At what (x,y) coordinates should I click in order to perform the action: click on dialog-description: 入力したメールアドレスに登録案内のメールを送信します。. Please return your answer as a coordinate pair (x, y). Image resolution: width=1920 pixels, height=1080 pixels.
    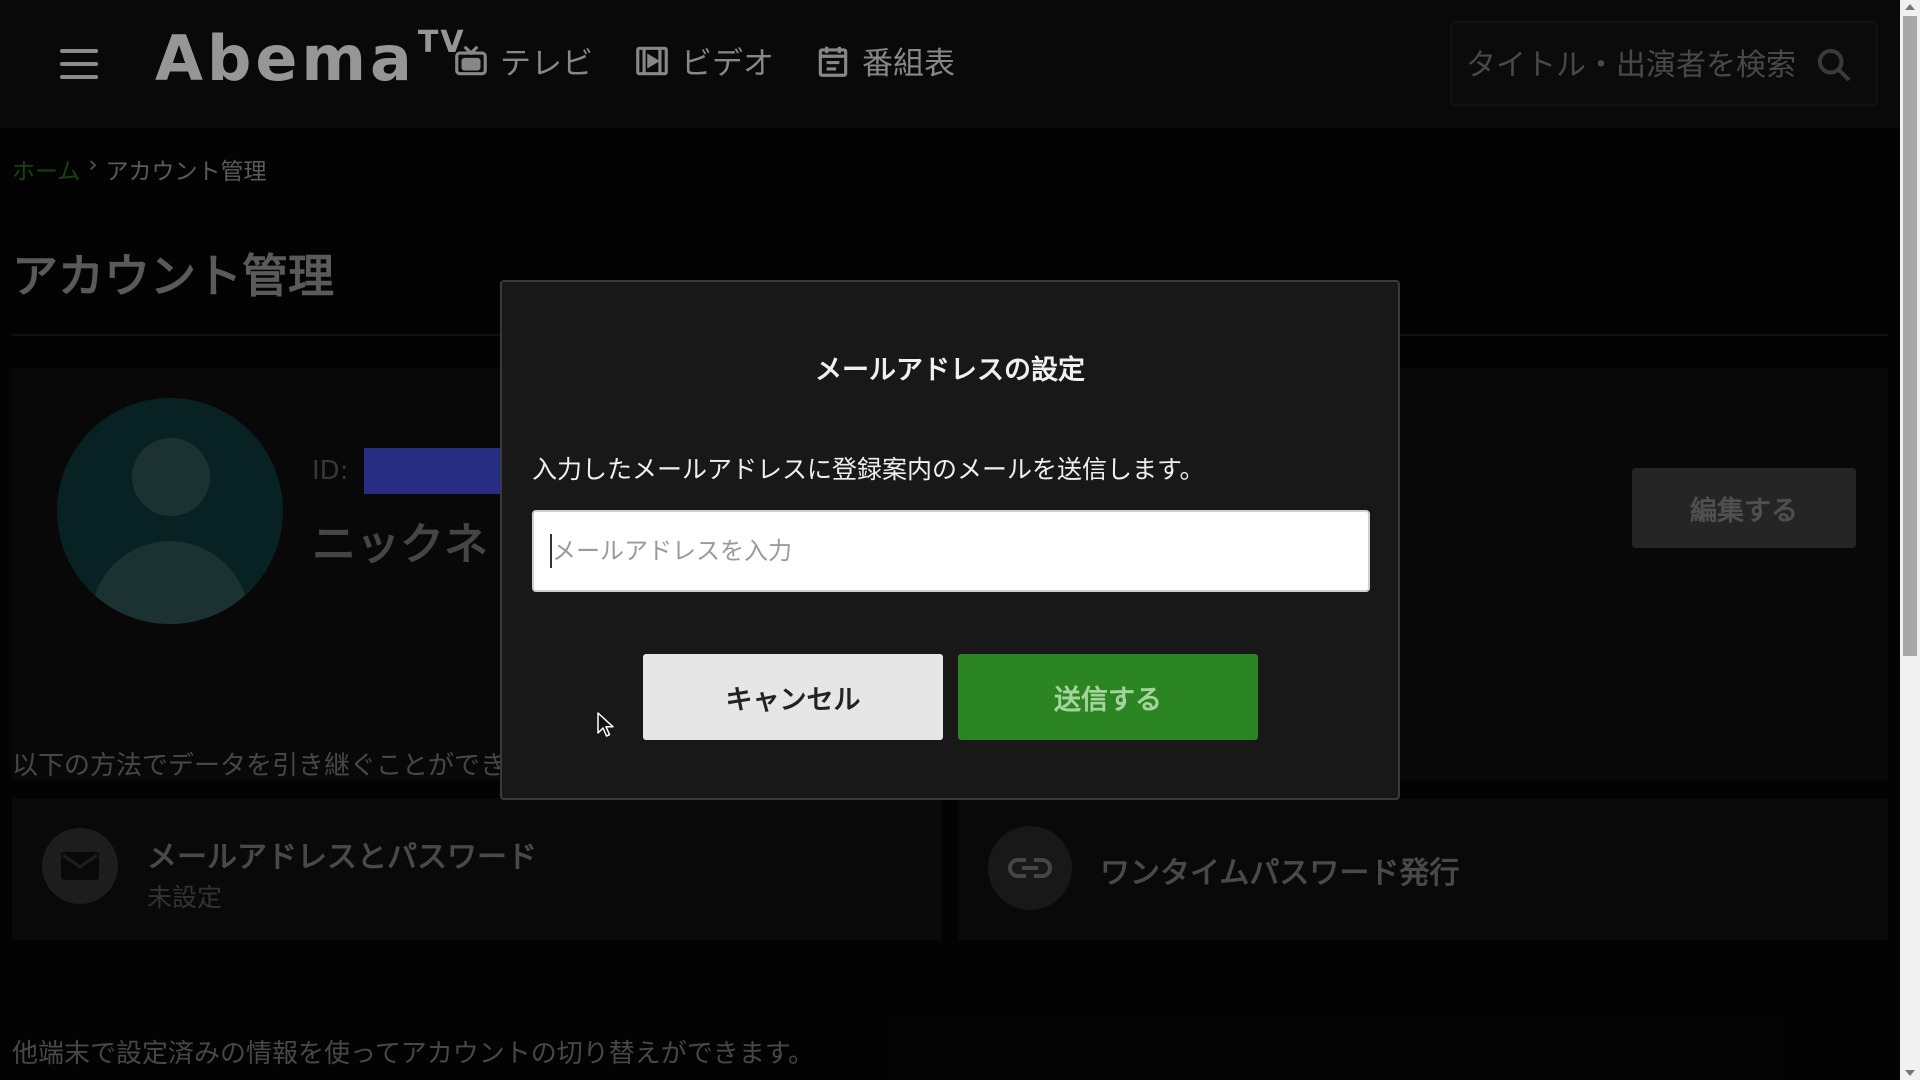
    Looking at the image, I should click on (868, 469).